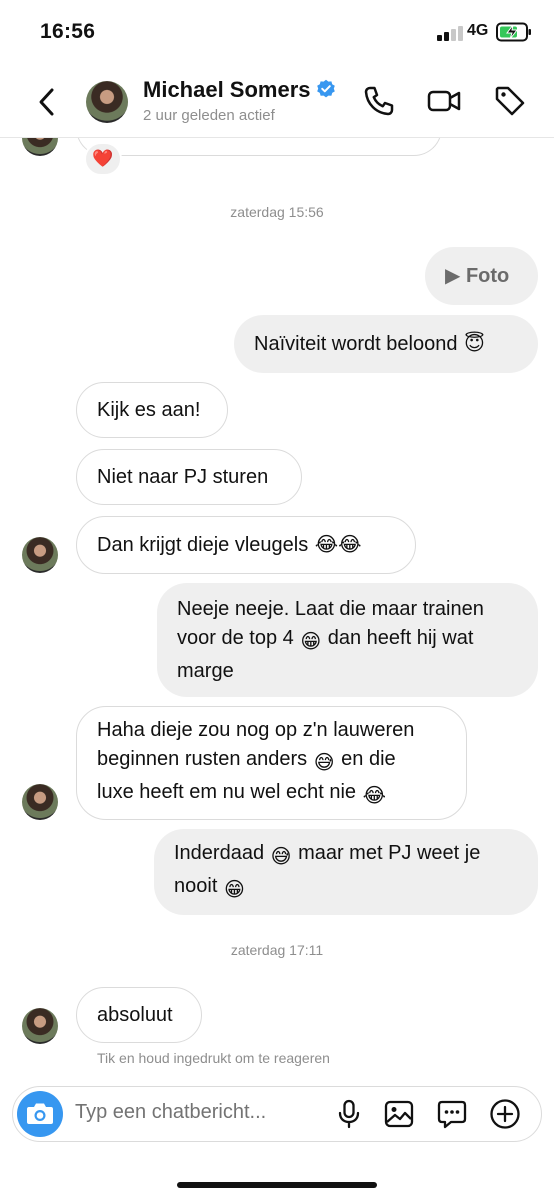 The image size is (554, 1200). I want to click on incoming-message: Niet naar PJ sturen, so click(189, 477).